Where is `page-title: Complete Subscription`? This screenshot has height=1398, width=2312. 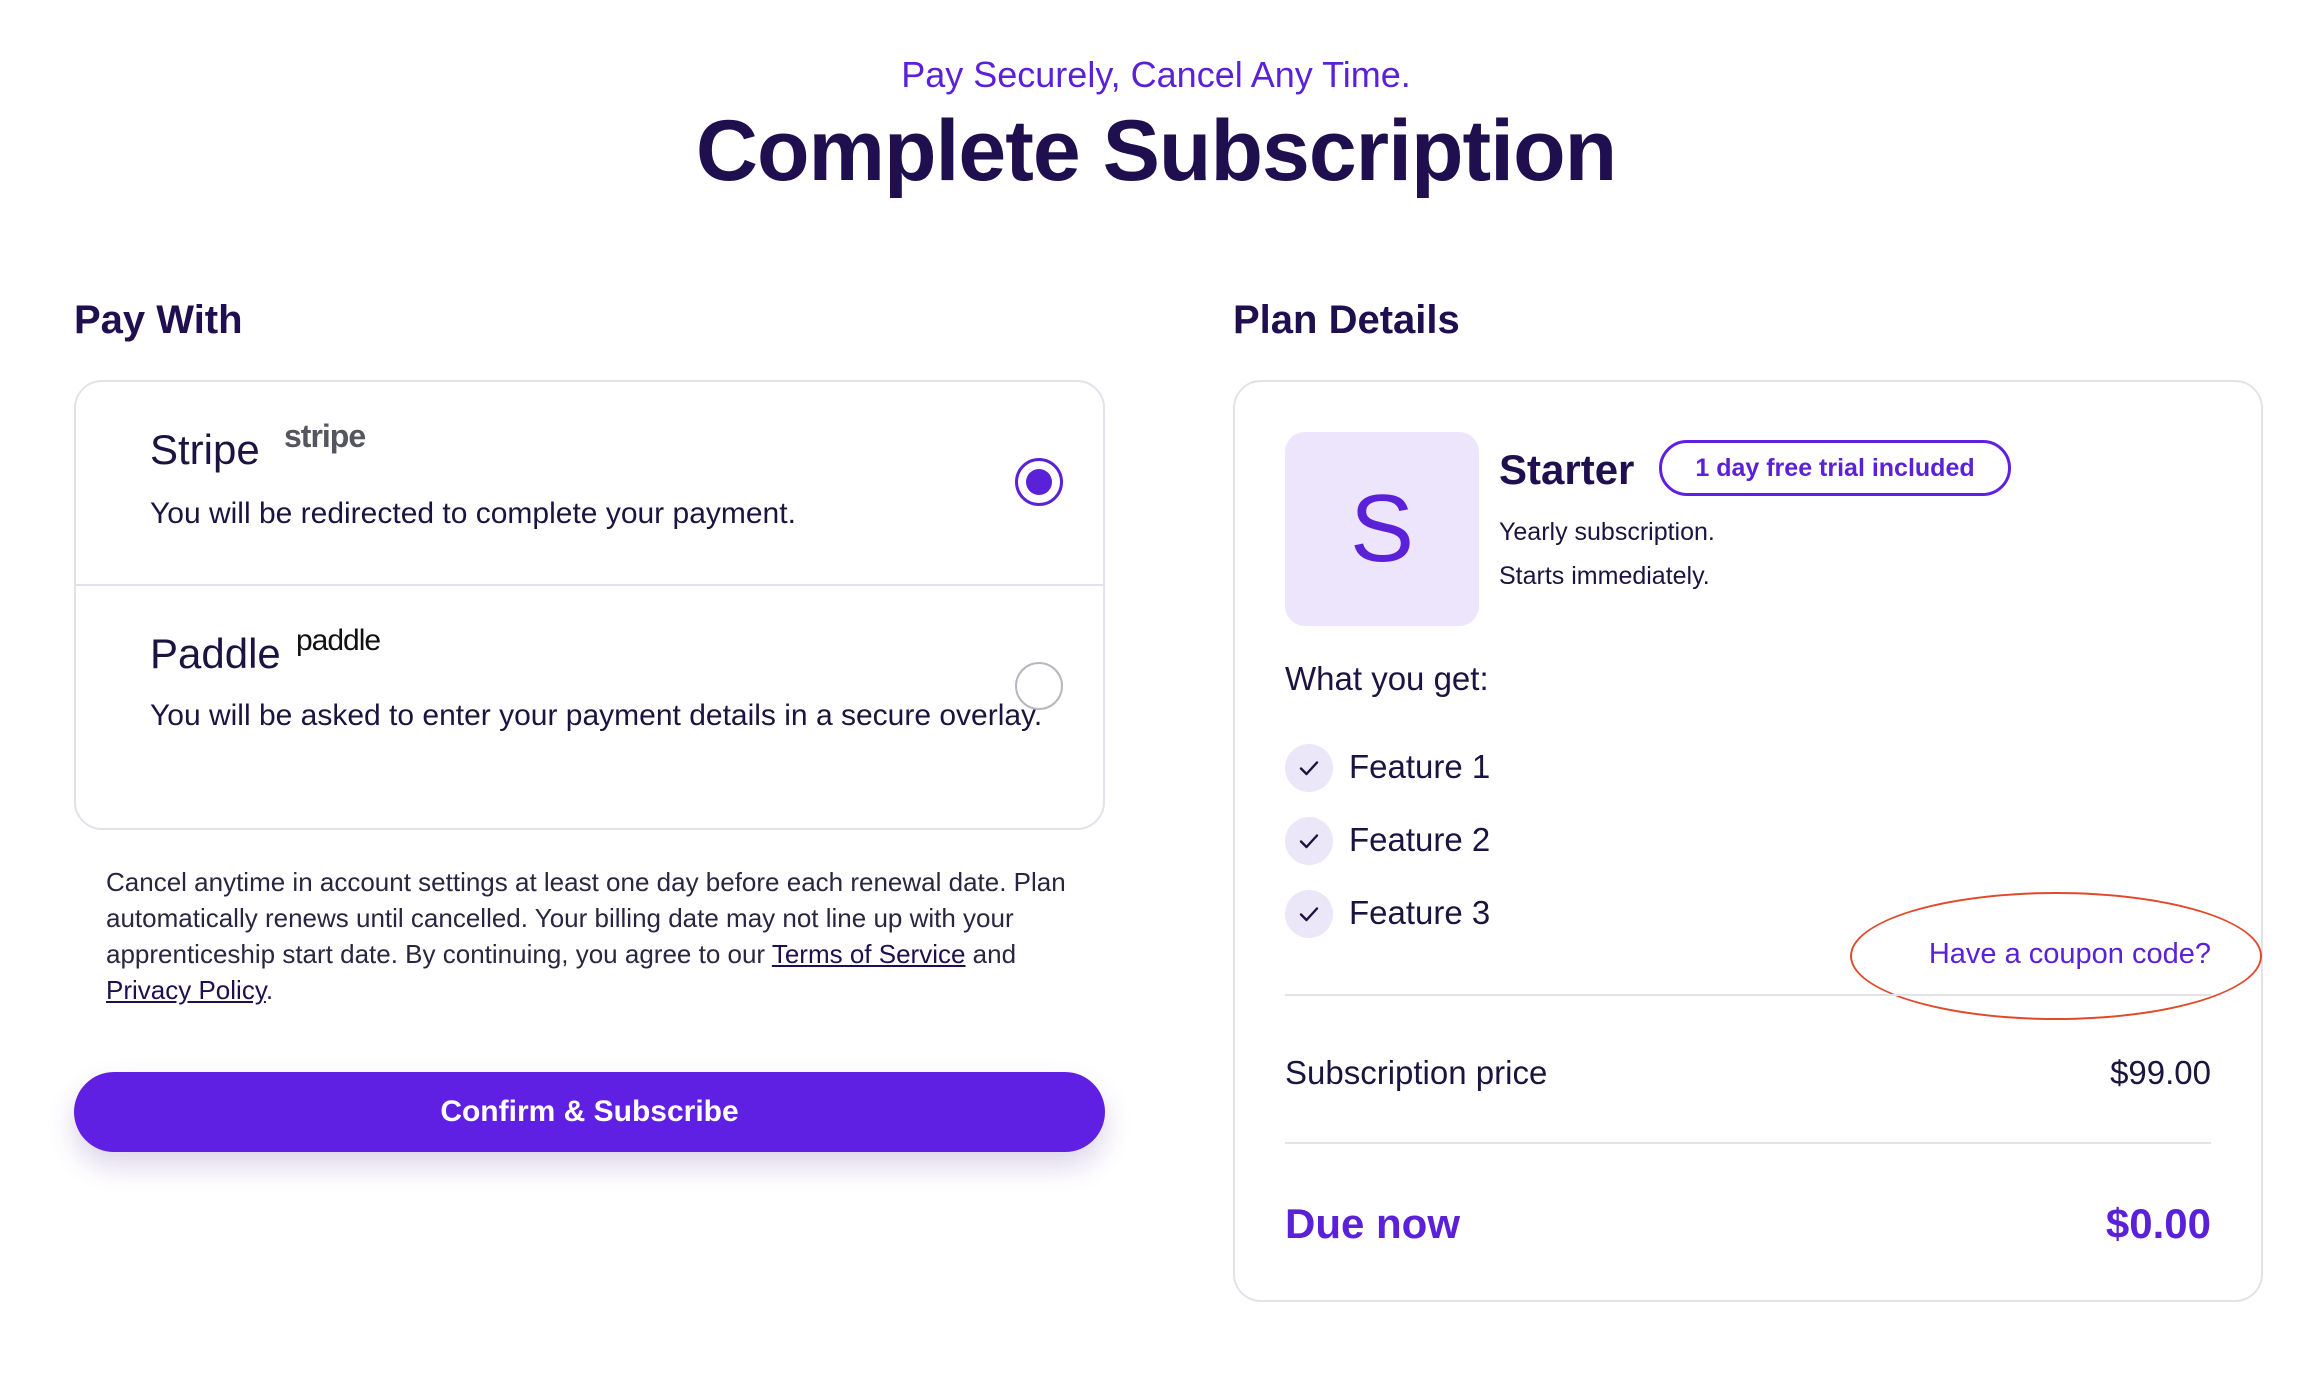 page-title: Complete Subscription is located at coordinates (1156, 151).